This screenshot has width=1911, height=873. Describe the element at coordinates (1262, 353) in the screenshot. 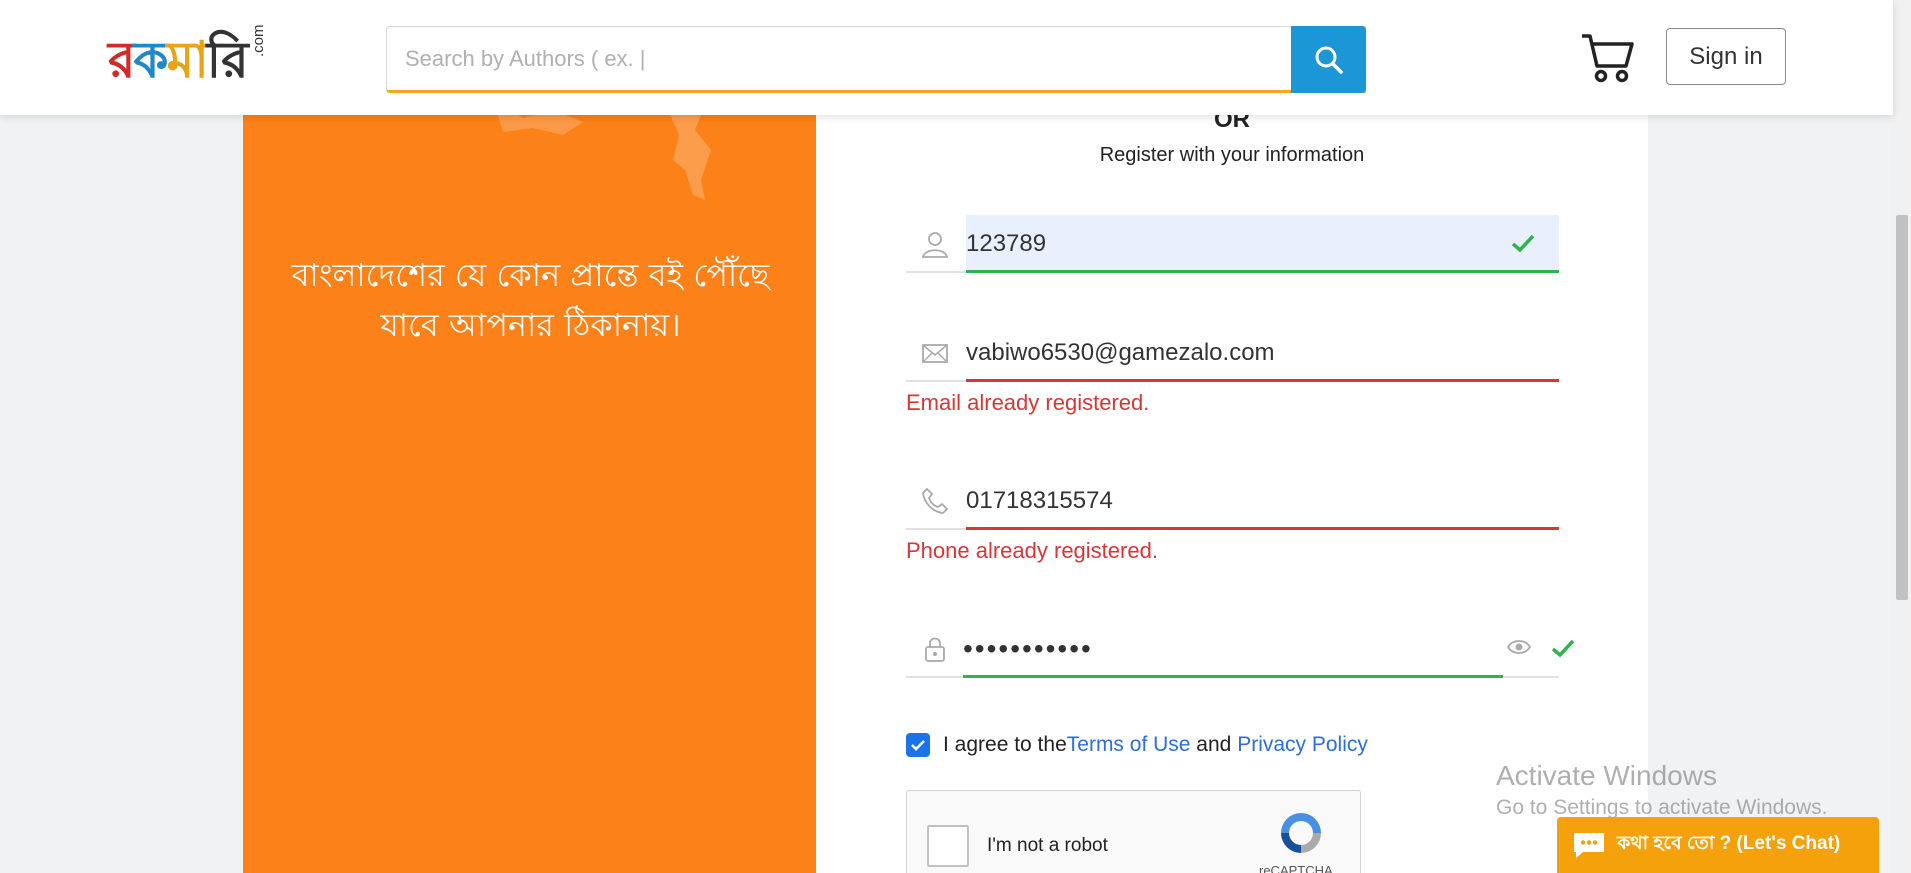

I see `email-input: vabiwo6530@gamezalo.com` at that location.